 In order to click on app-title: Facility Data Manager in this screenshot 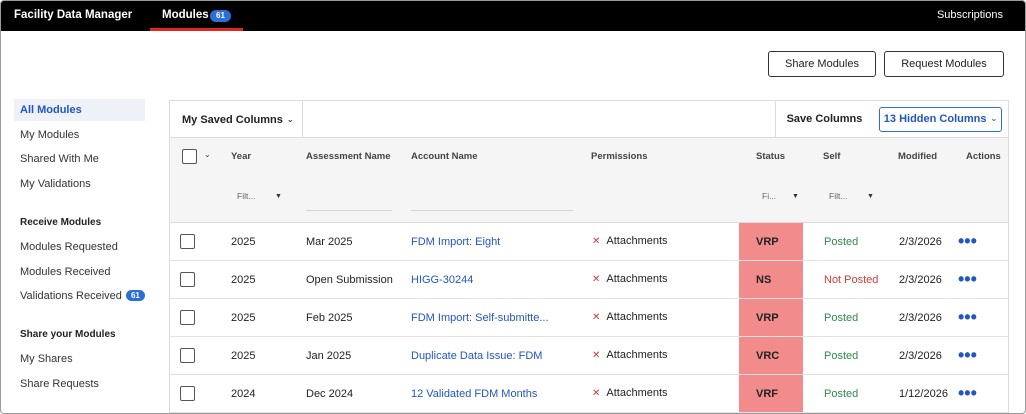, I will do `click(73, 15)`.